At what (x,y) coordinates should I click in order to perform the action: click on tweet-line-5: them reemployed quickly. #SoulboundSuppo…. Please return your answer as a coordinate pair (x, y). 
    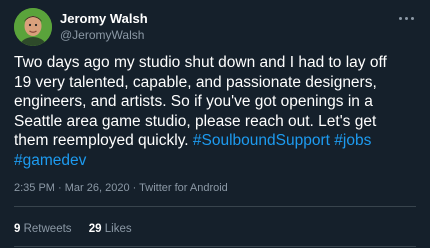
    Looking at the image, I should click on (220, 141).